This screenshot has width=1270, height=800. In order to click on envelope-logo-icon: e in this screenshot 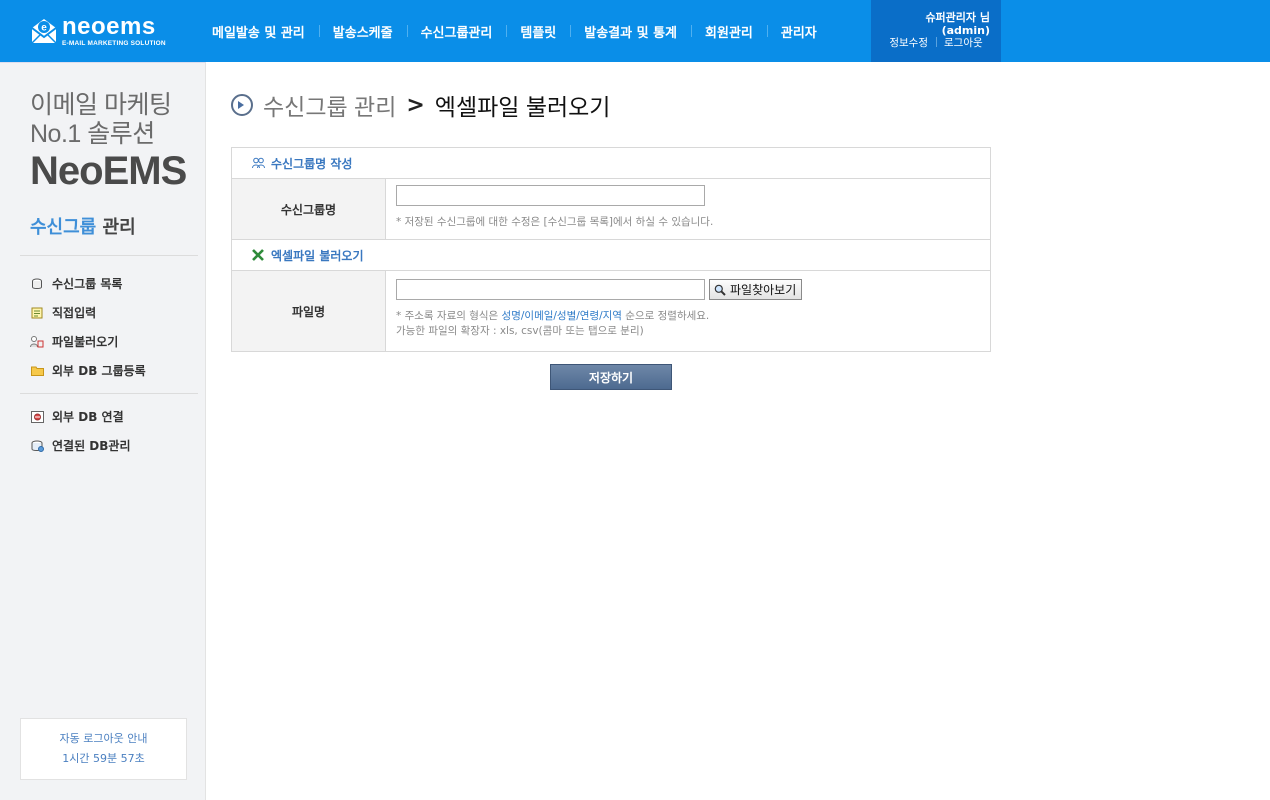, I will do `click(44, 31)`.